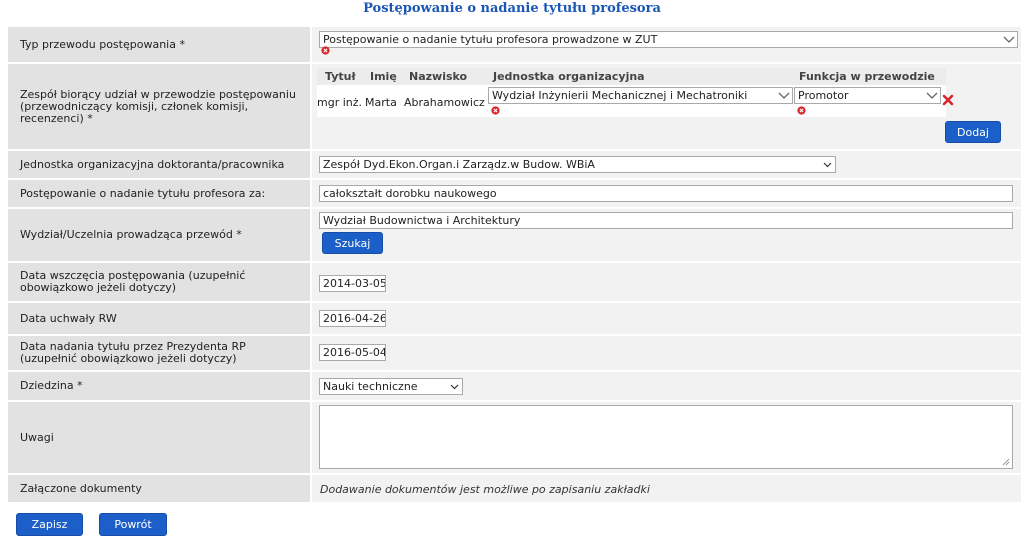 Image resolution: width=1024 pixels, height=539 pixels. I want to click on typ-label: Typ przewodu postępowania *, so click(159, 44).